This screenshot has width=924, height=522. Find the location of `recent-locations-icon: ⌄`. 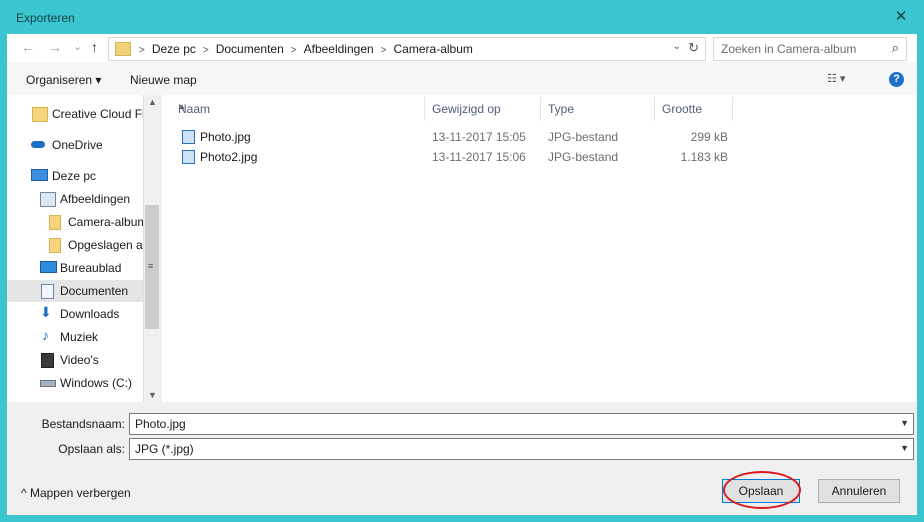

recent-locations-icon: ⌄ is located at coordinates (77, 46).